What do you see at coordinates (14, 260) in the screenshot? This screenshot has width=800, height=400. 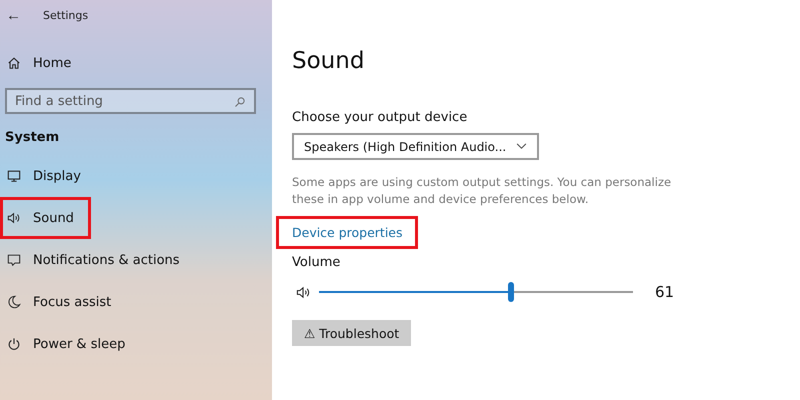 I see `message-icon` at bounding box center [14, 260].